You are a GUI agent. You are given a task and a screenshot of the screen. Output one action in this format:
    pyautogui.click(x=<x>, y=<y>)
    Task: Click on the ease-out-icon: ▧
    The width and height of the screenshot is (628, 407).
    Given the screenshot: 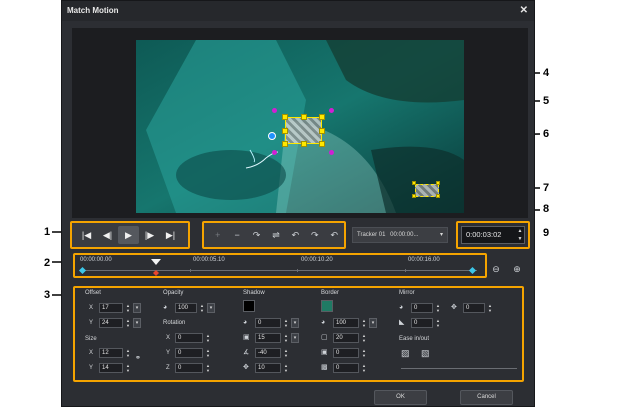 What is the action you would take?
    pyautogui.click(x=425, y=353)
    